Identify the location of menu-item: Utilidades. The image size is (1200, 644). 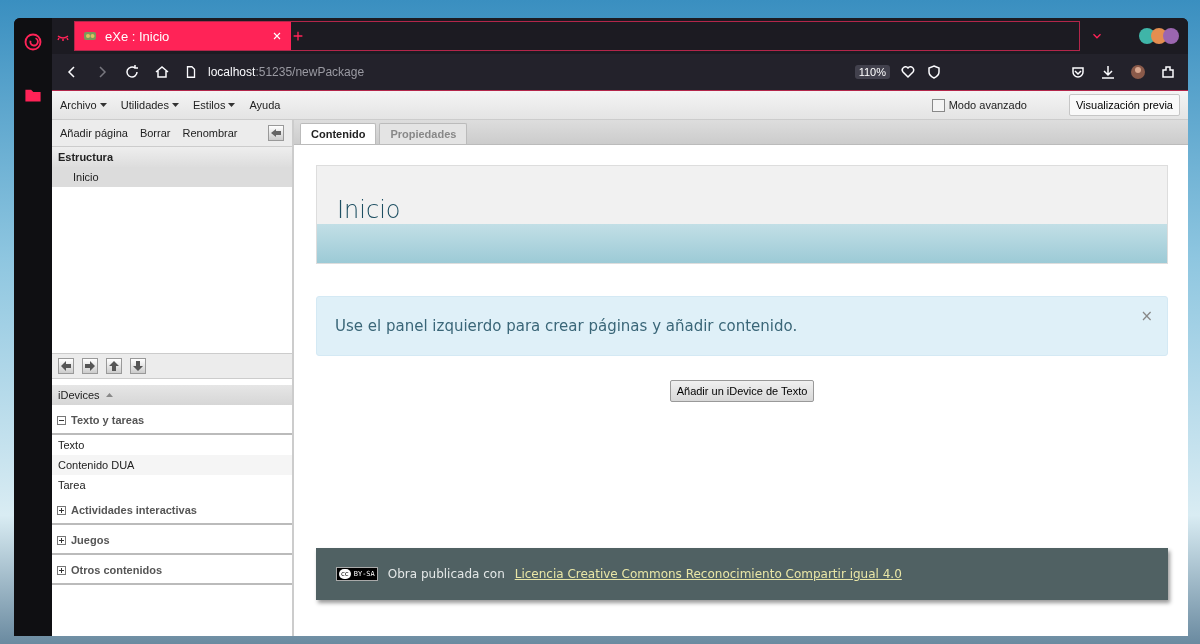
(149, 105).